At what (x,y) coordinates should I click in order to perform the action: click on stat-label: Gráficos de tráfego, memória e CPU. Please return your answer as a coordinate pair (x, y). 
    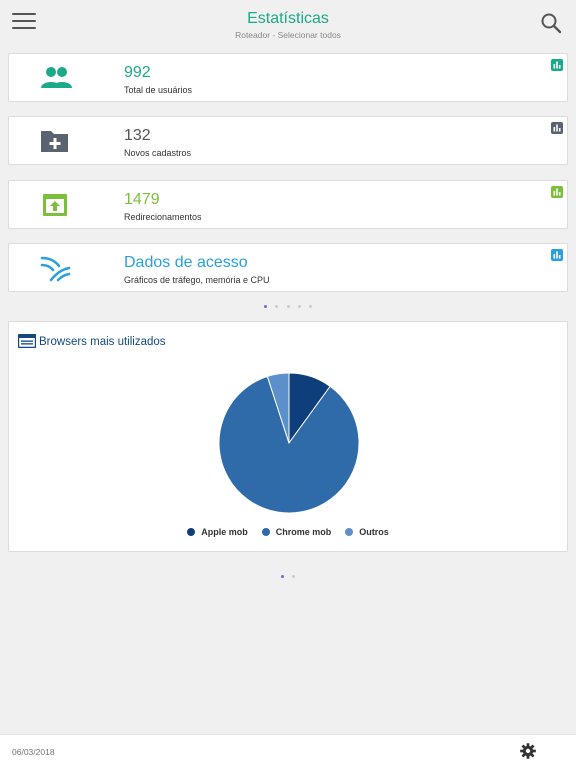
    Looking at the image, I should click on (197, 280).